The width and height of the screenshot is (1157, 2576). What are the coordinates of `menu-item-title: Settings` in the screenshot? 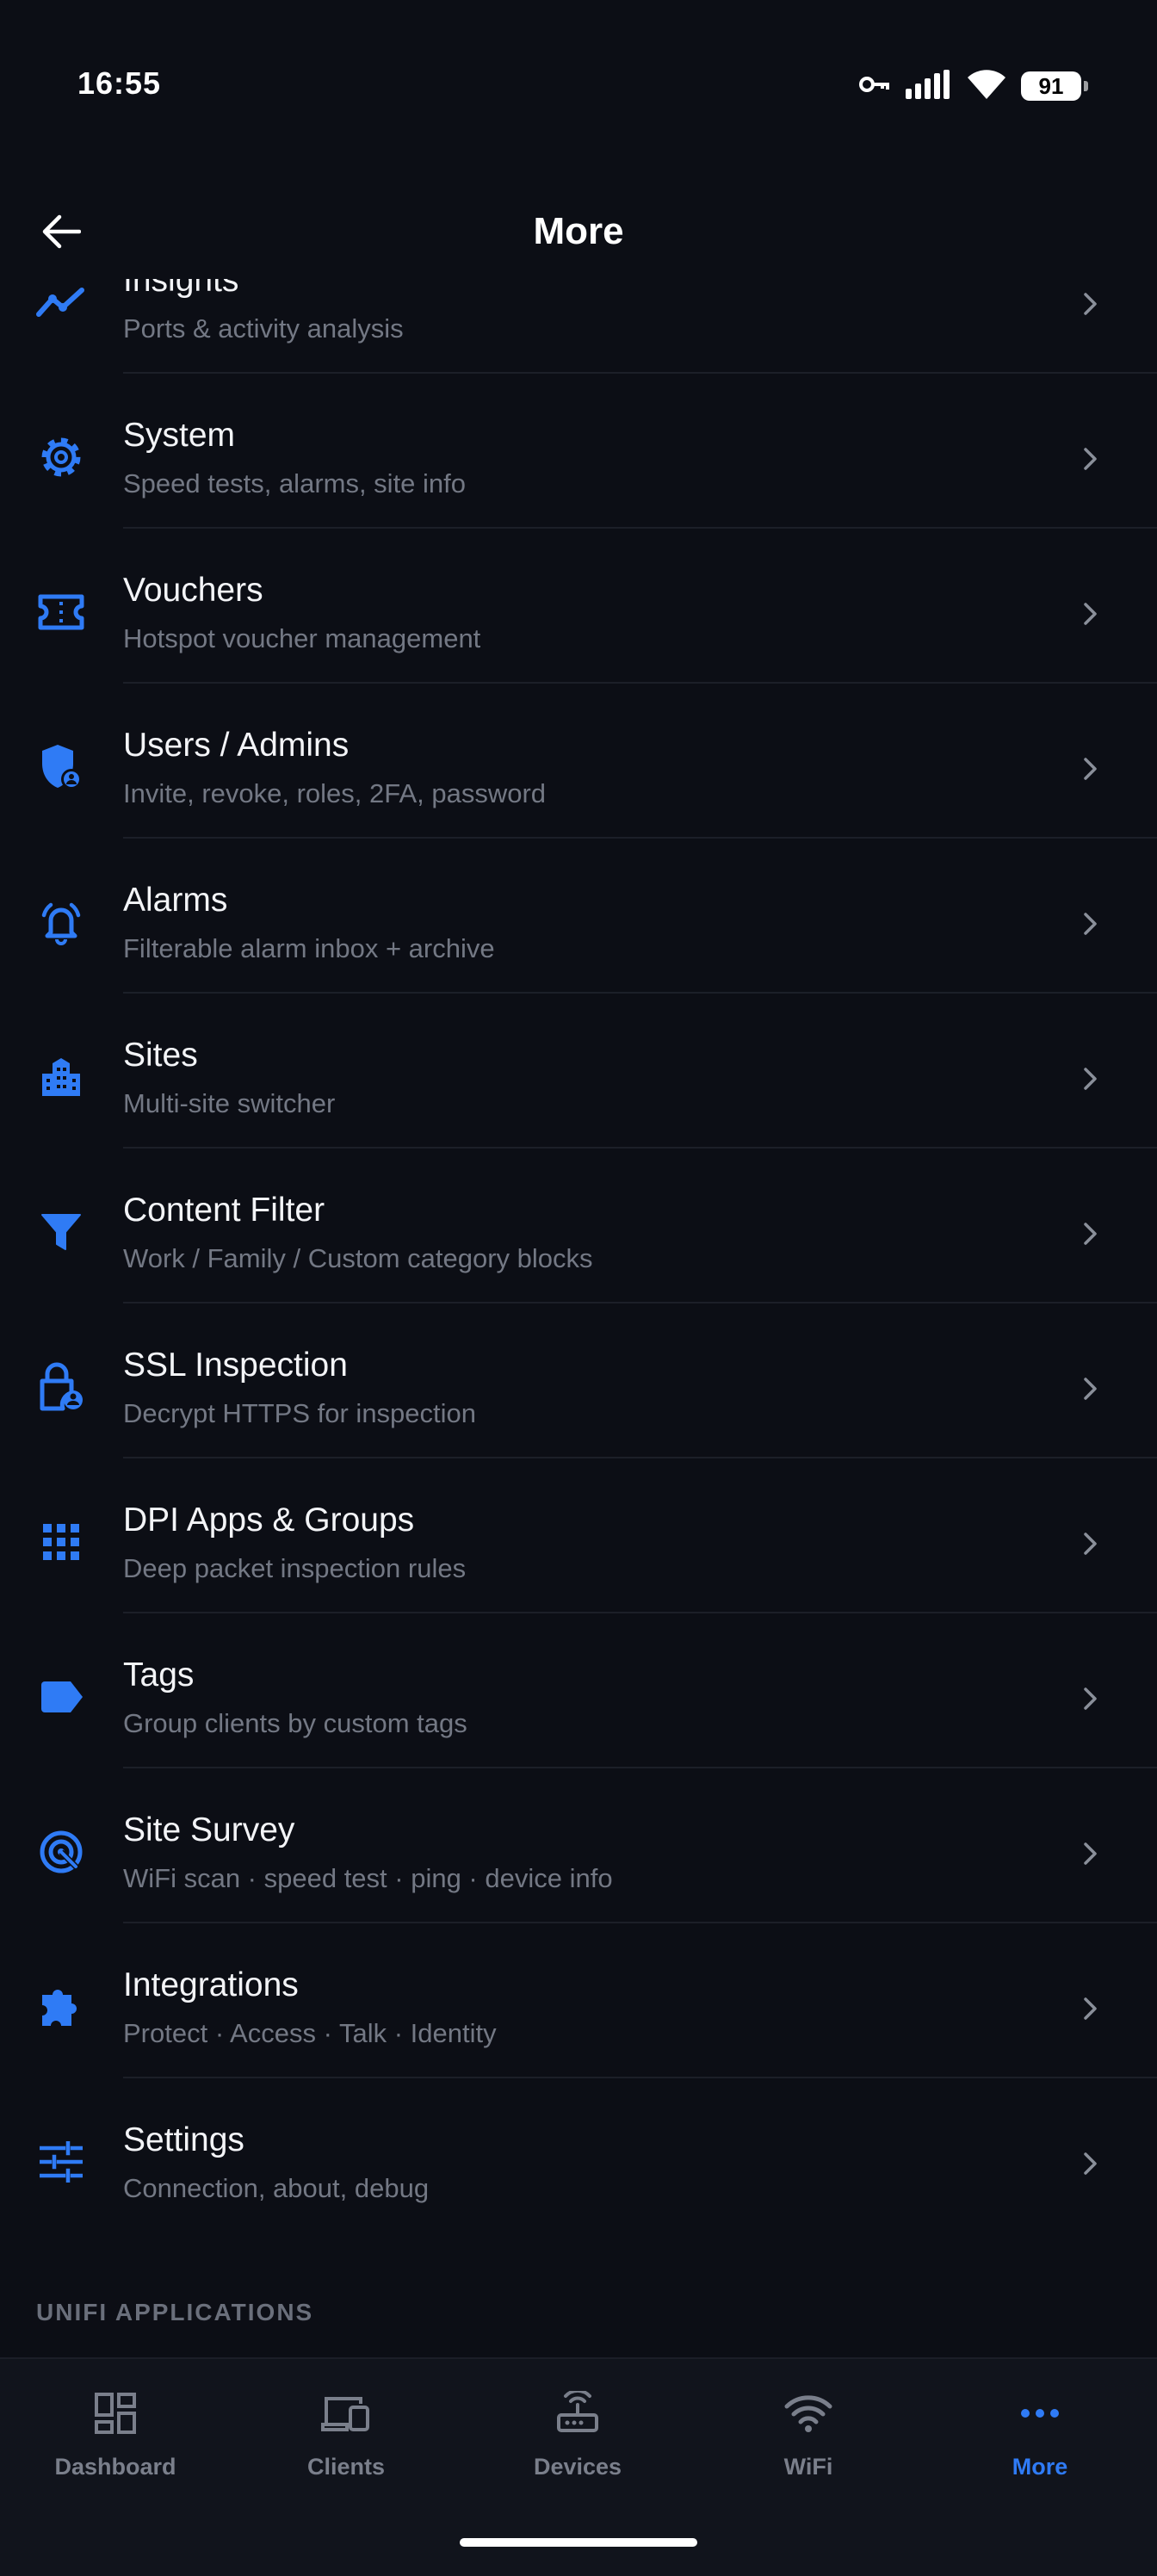 It's located at (183, 2140).